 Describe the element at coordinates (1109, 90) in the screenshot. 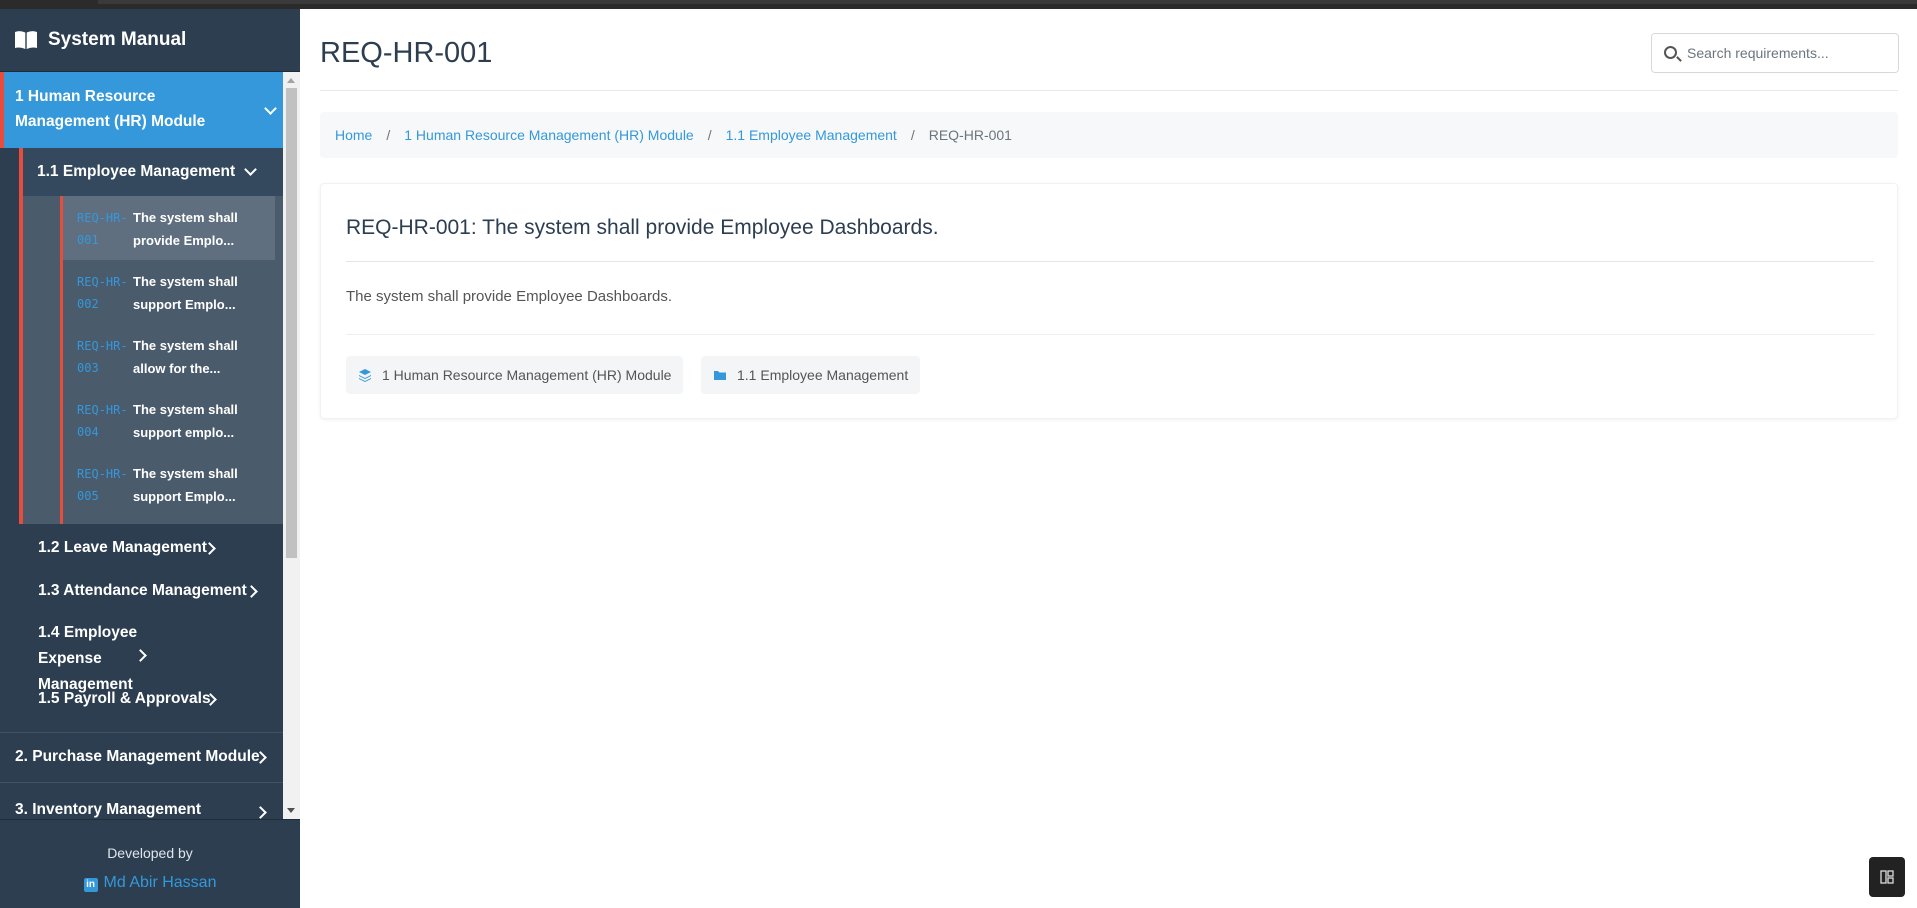

I see `header-divider` at that location.